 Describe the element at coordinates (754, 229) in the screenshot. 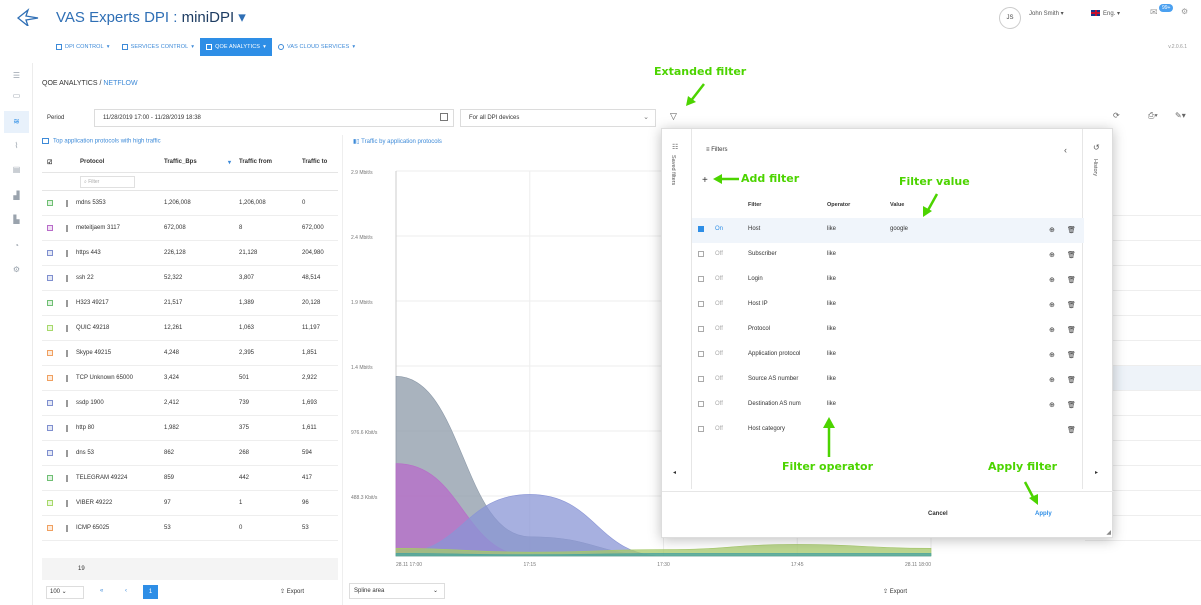

I see `filter-field: Host` at that location.